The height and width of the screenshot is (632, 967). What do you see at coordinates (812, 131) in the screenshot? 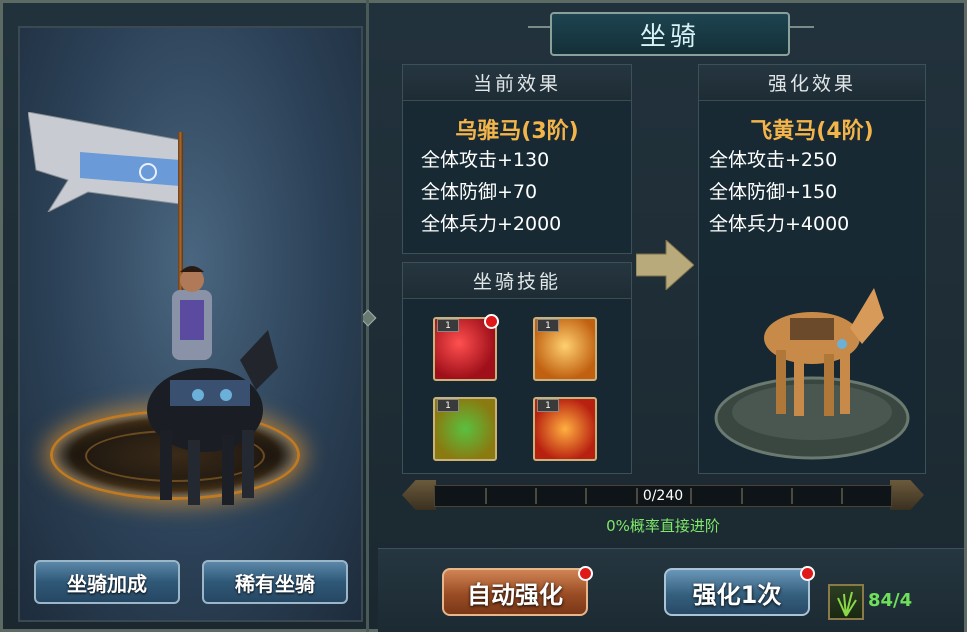
I see `enhanced-mount-name: 飞黄马(4阶)` at bounding box center [812, 131].